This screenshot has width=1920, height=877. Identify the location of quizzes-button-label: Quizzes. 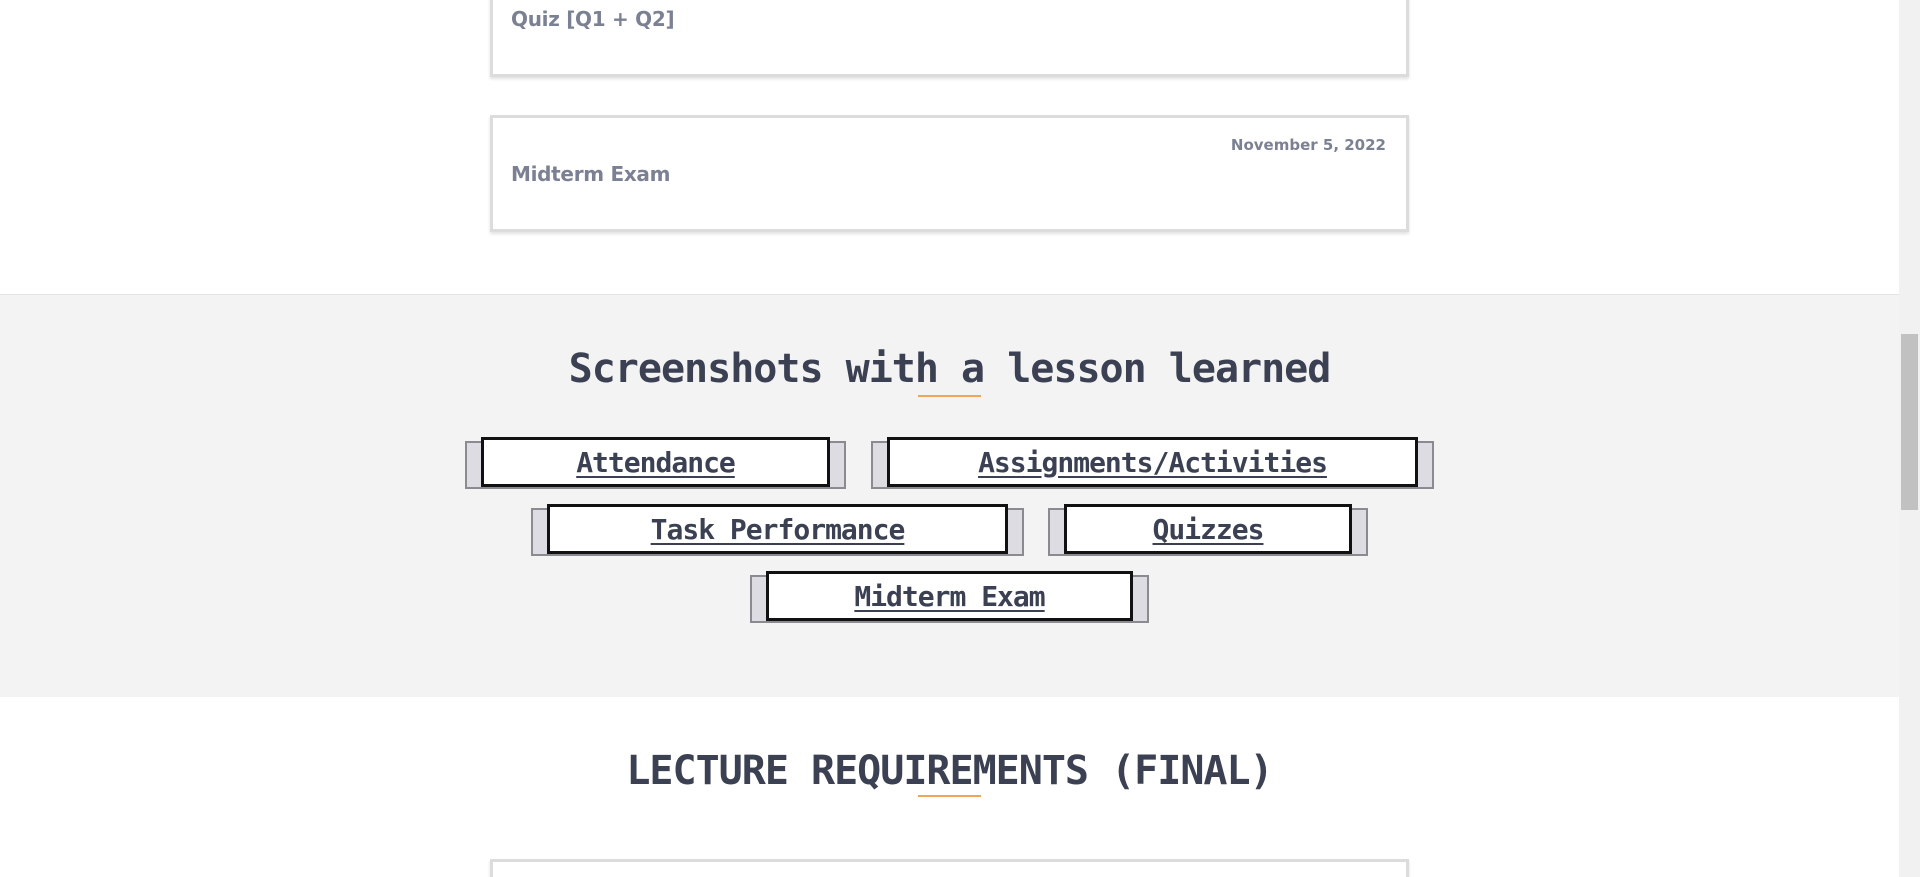
(1208, 529).